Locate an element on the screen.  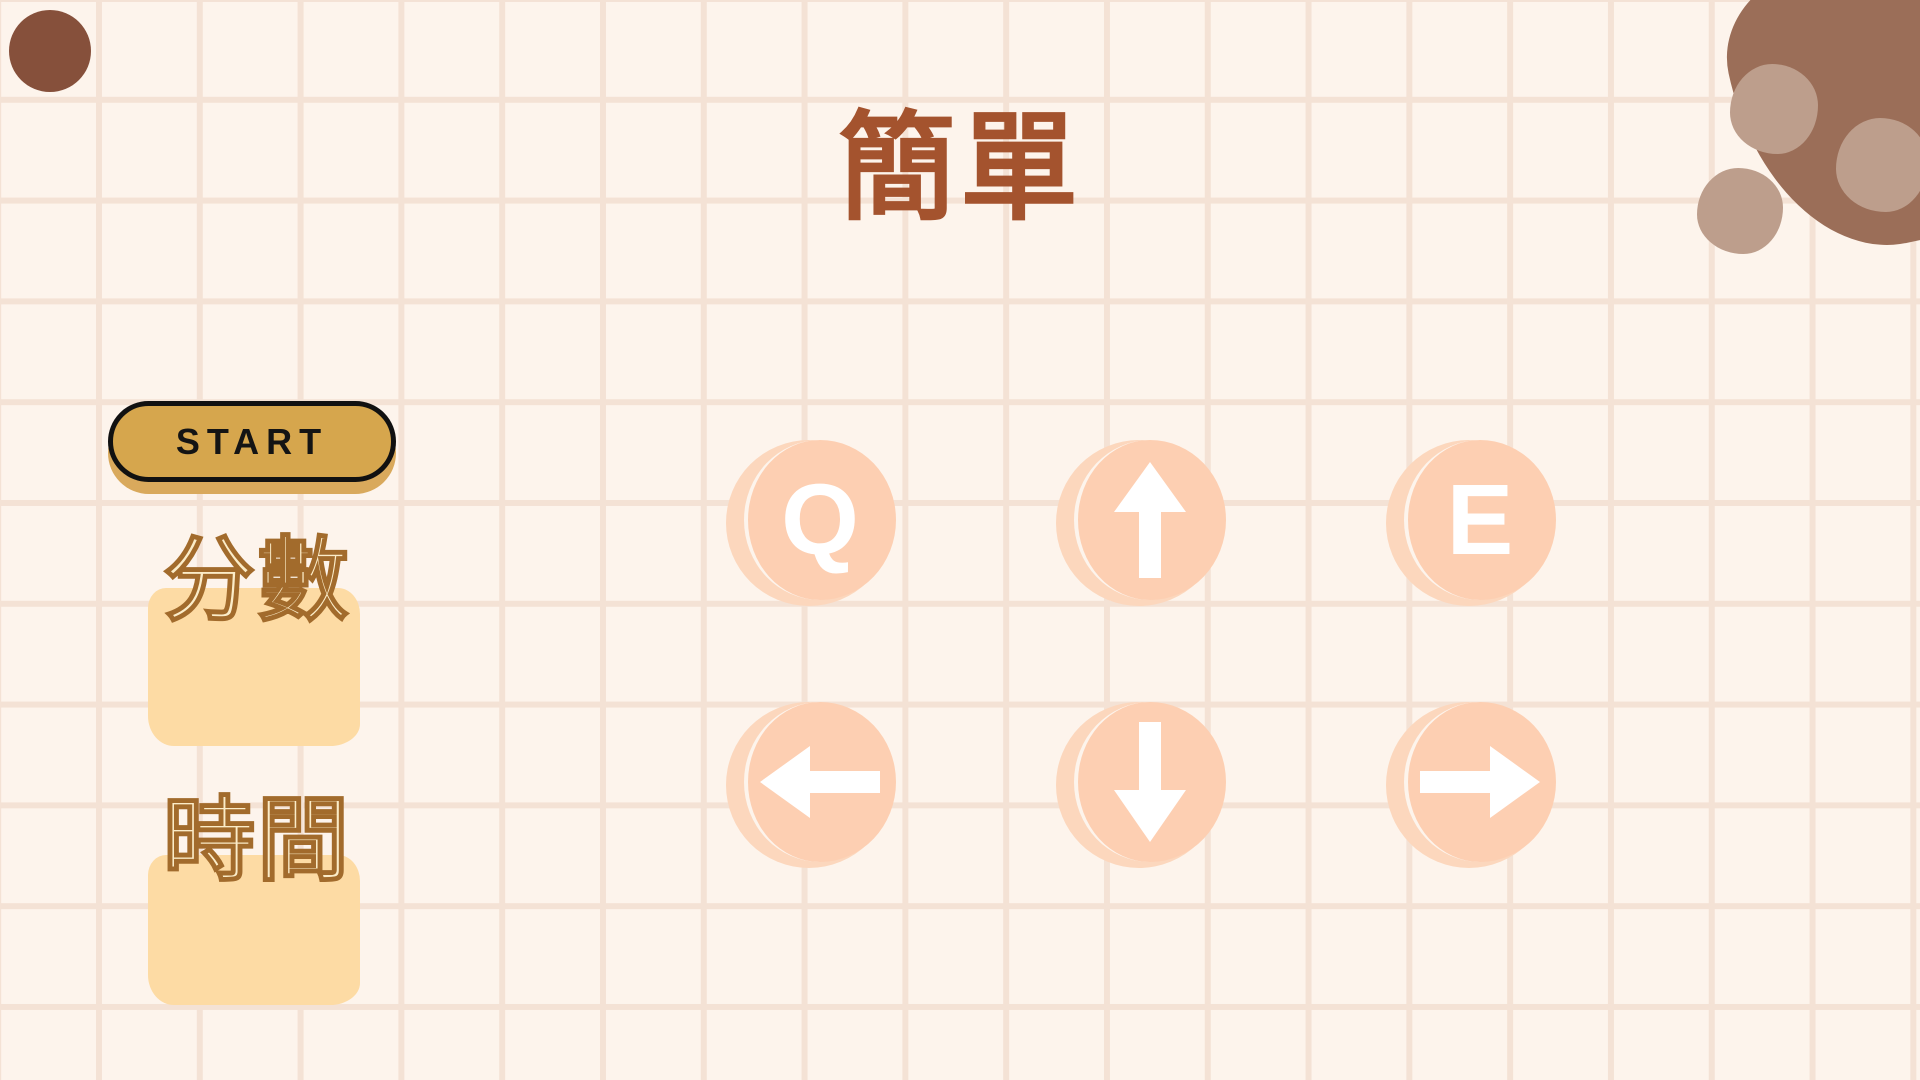
key-down-button is located at coordinates (1142, 785).